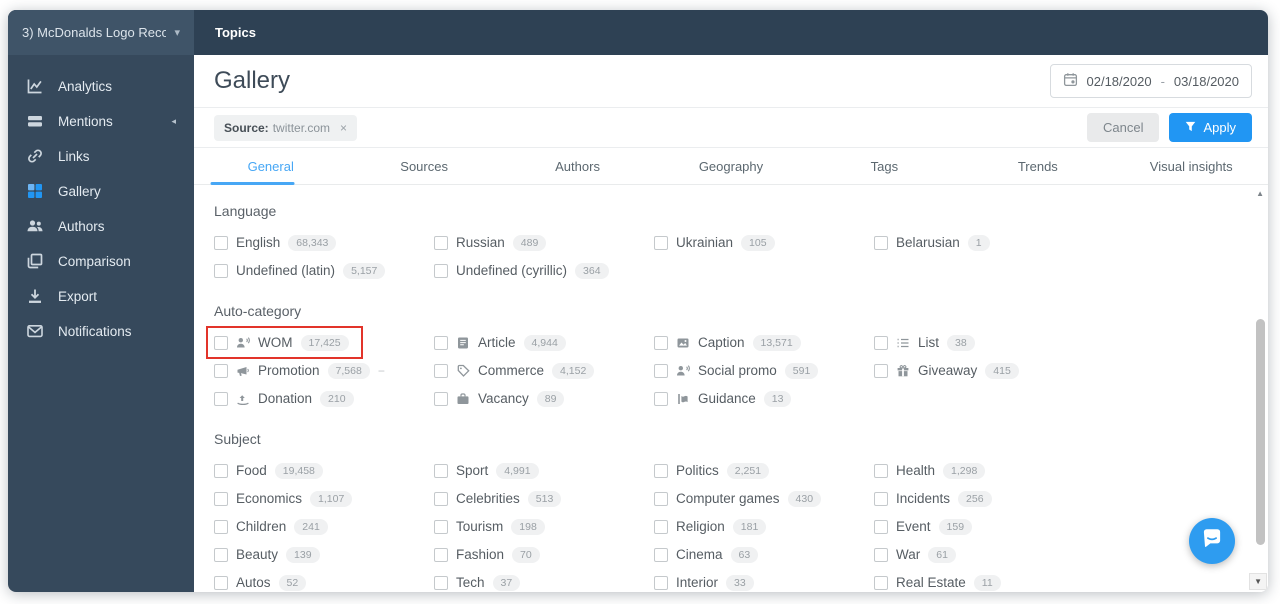  Describe the element at coordinates (946, 370) in the screenshot. I see `filter-giveaway: Giveaway 415` at that location.